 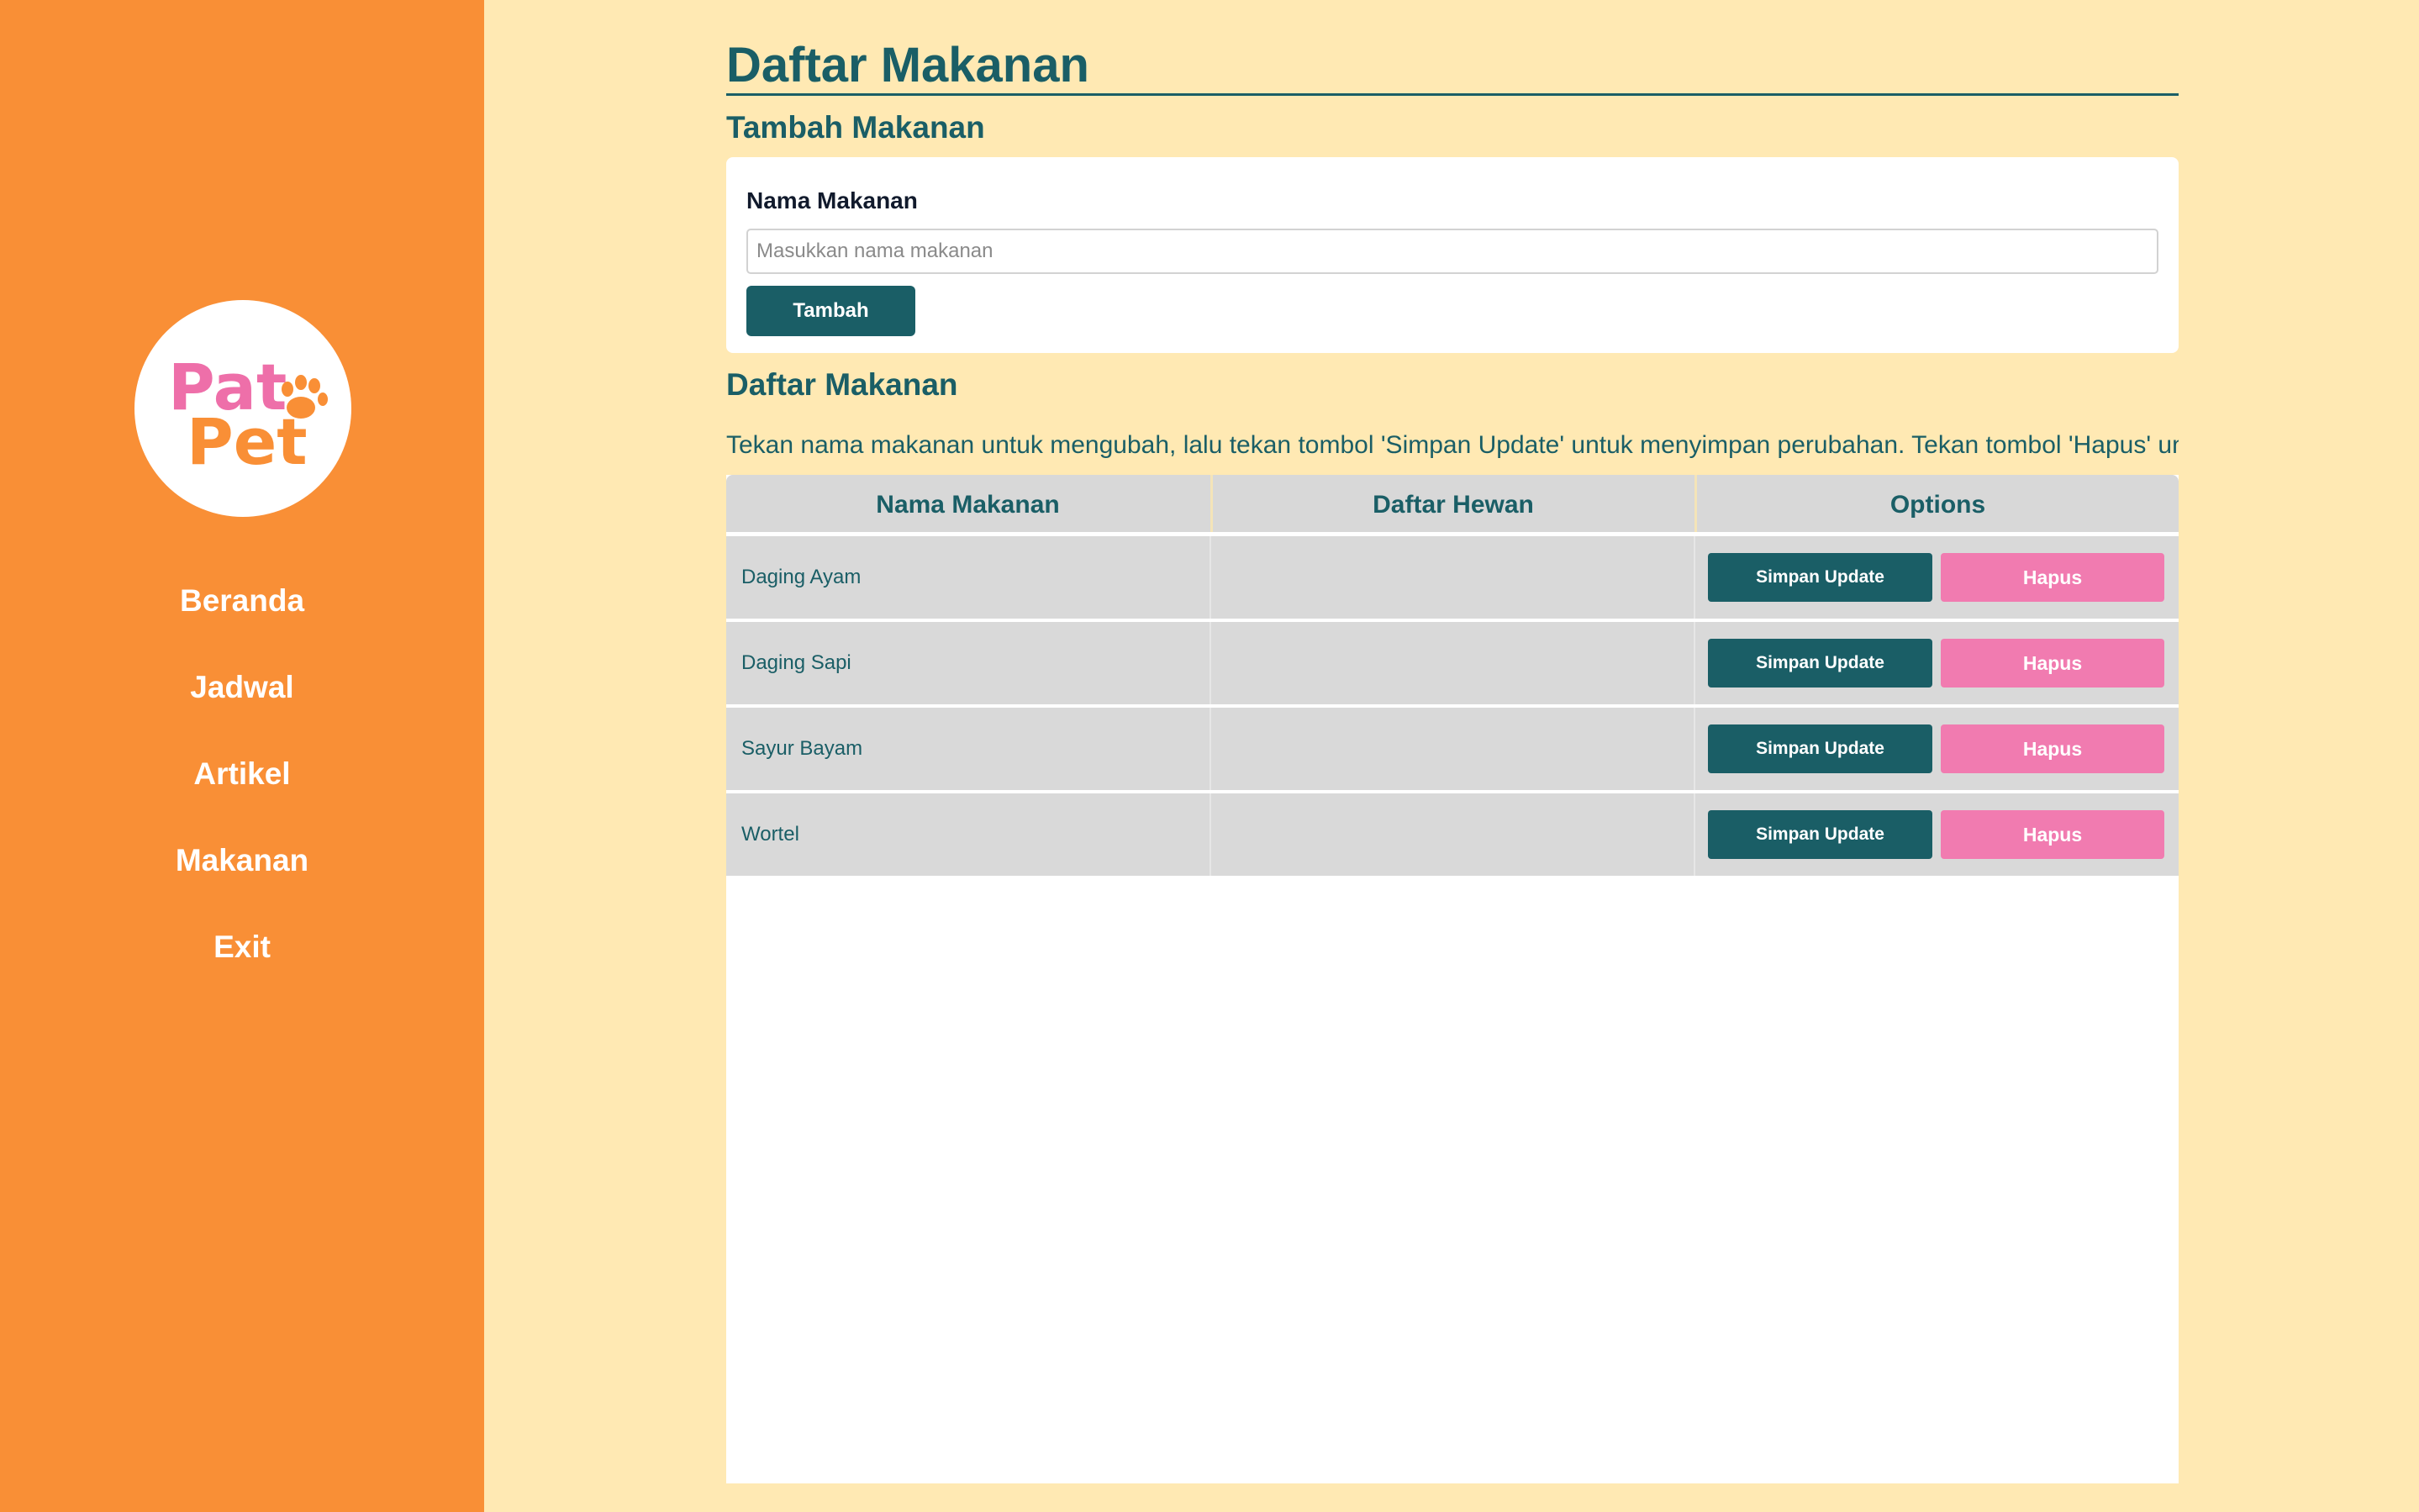 What do you see at coordinates (832, 200) in the screenshot?
I see `food-name-label: Nama Makanan` at bounding box center [832, 200].